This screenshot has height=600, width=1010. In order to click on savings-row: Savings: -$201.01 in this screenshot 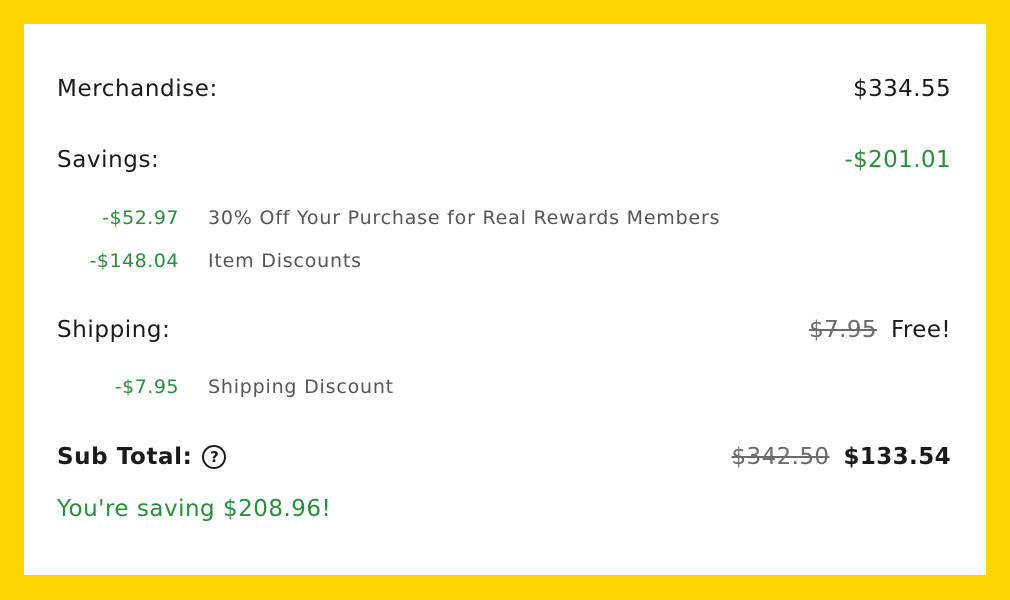, I will do `click(504, 160)`.